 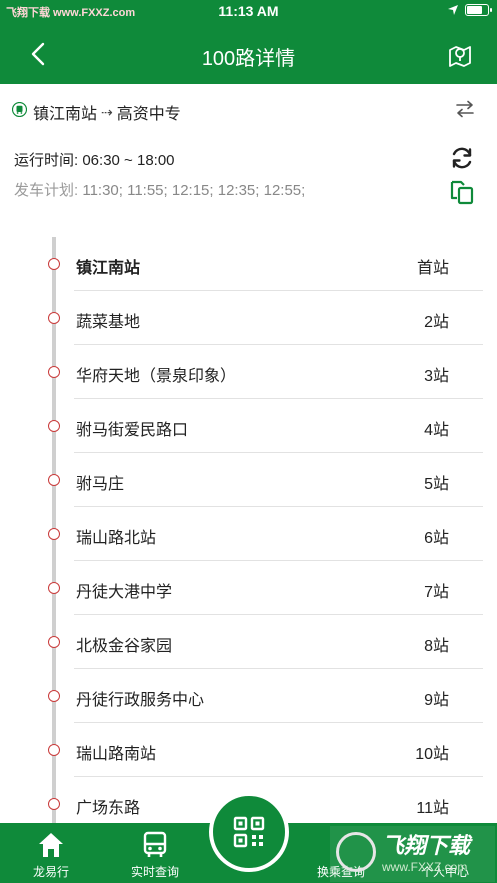 I want to click on bus-icon, so click(x=155, y=844).